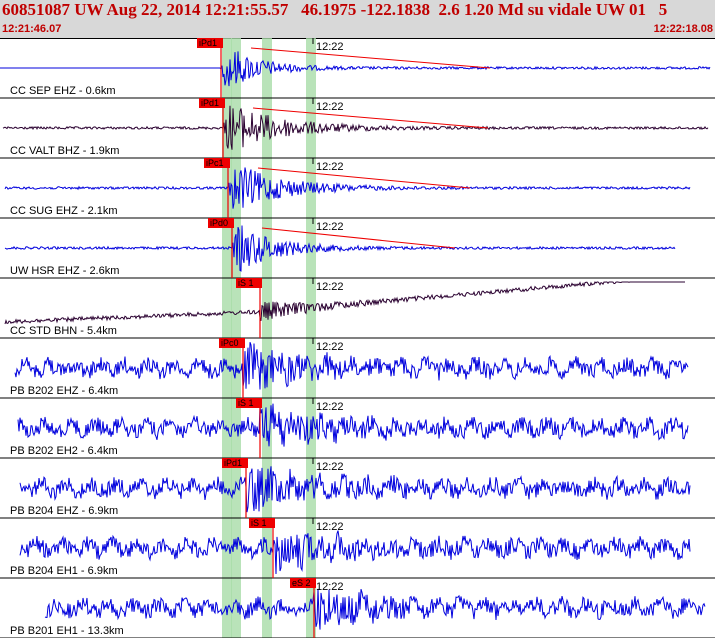 The width and height of the screenshot is (715, 638). What do you see at coordinates (215, 163) in the screenshot?
I see `pick-phase-label: iPc1` at bounding box center [215, 163].